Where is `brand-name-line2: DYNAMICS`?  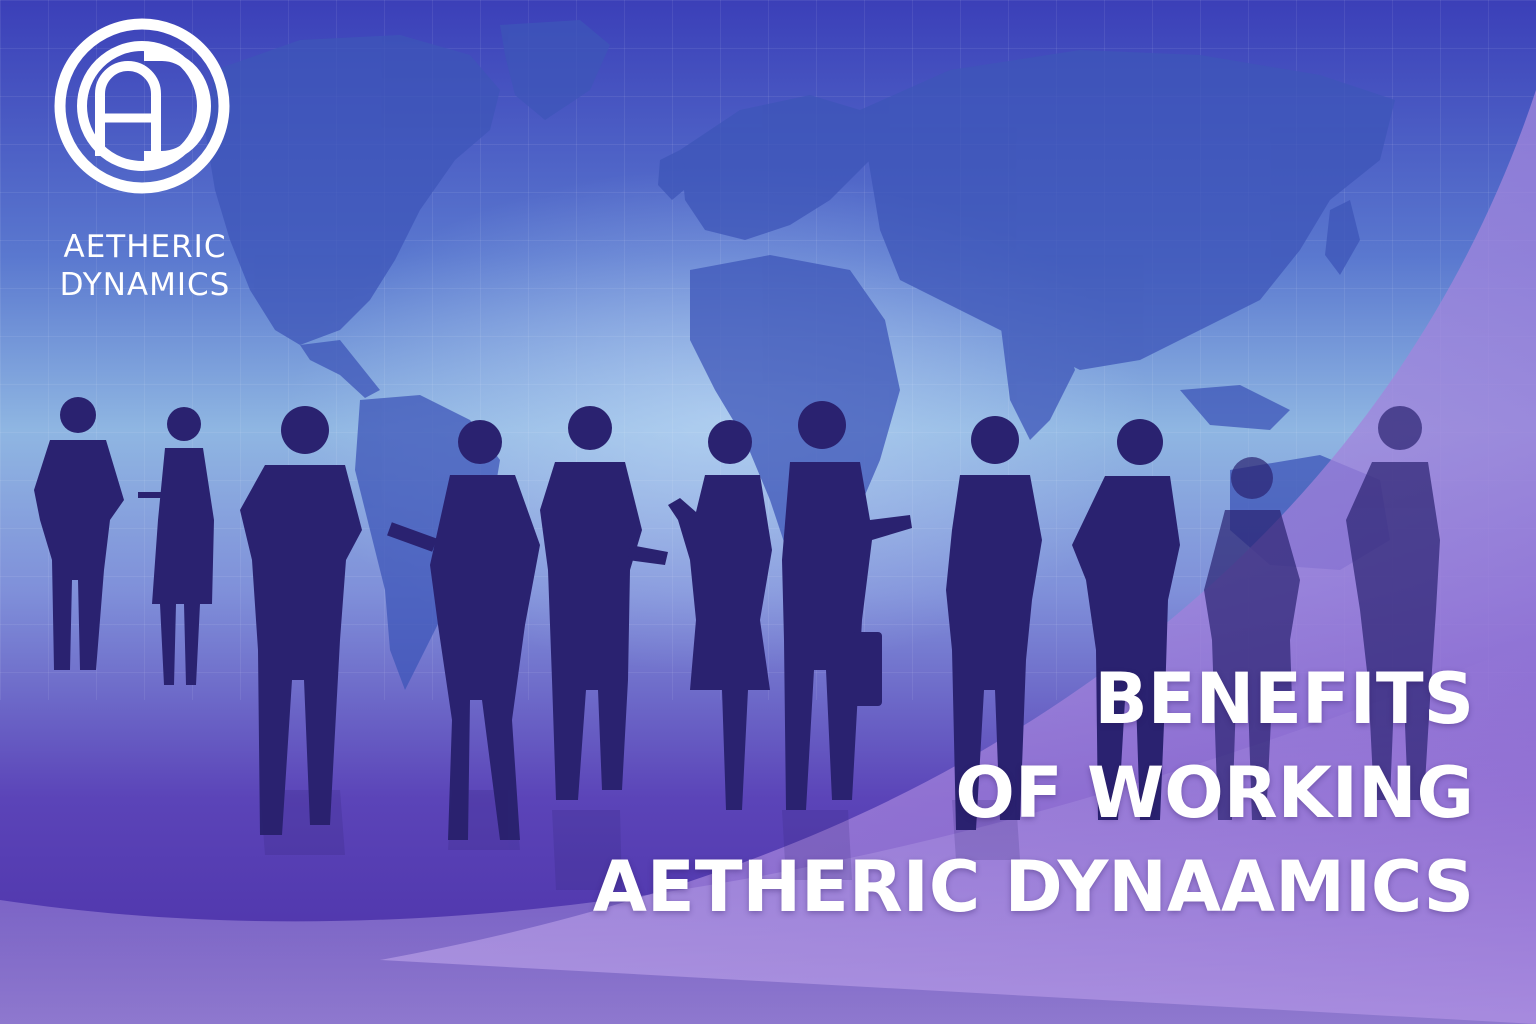 brand-name-line2: DYNAMICS is located at coordinates (145, 285).